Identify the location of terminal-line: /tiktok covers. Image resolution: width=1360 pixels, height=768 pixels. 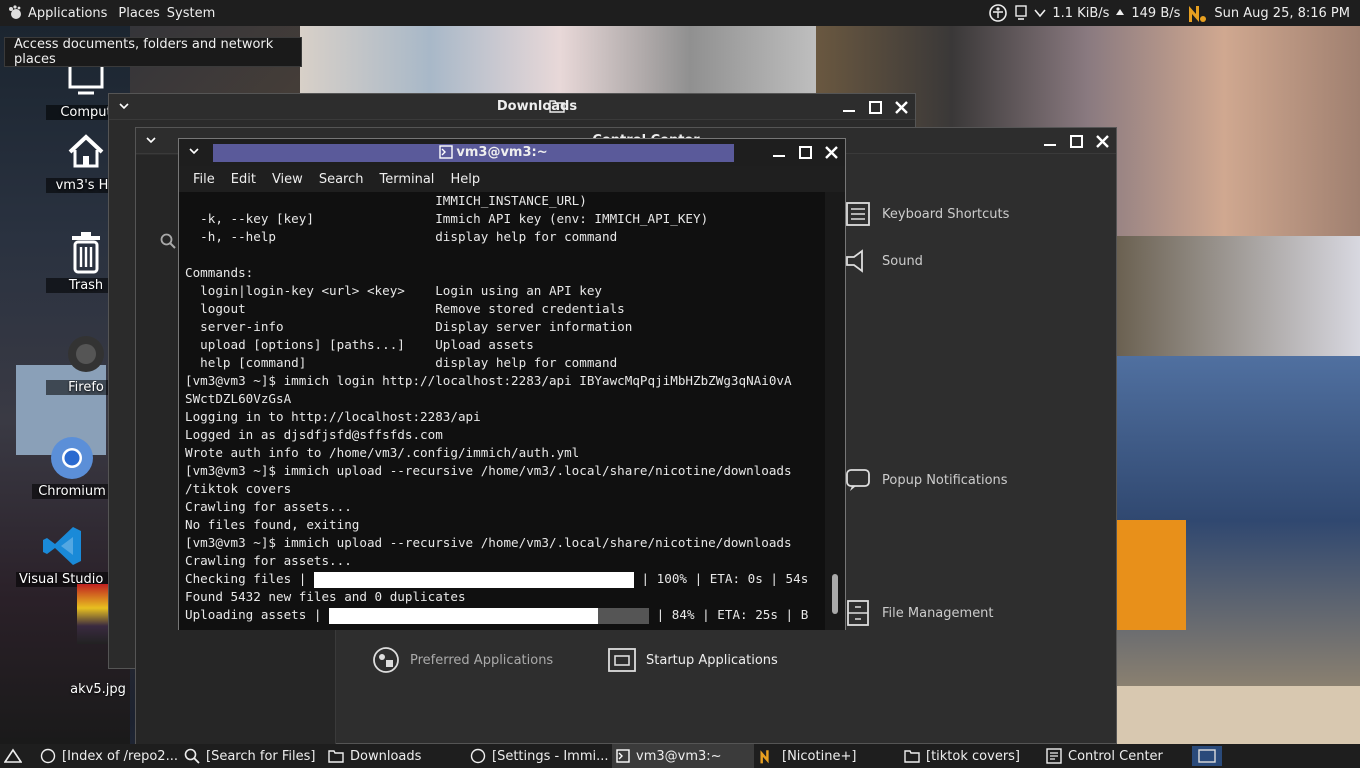
(238, 488).